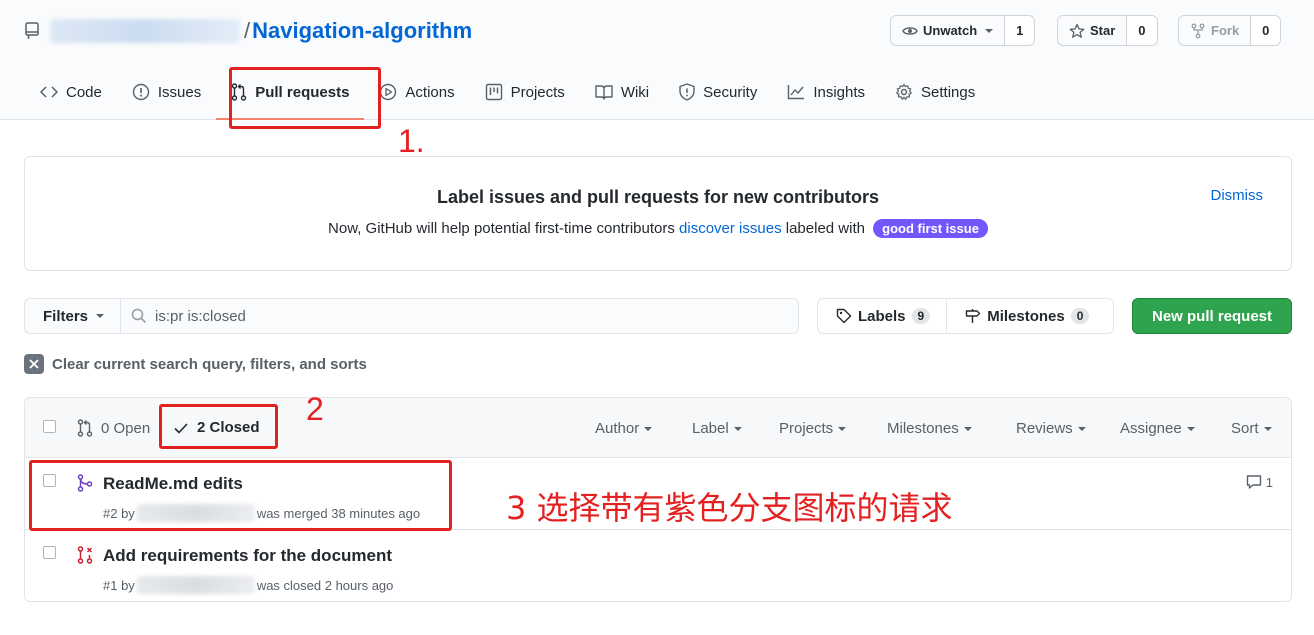 Image resolution: width=1314 pixels, height=635 pixels. Describe the element at coordinates (796, 92) in the screenshot. I see `graph-icon` at that location.